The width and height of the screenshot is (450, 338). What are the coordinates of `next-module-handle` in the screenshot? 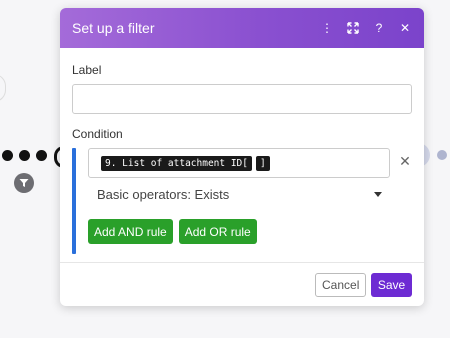 It's located at (442, 155).